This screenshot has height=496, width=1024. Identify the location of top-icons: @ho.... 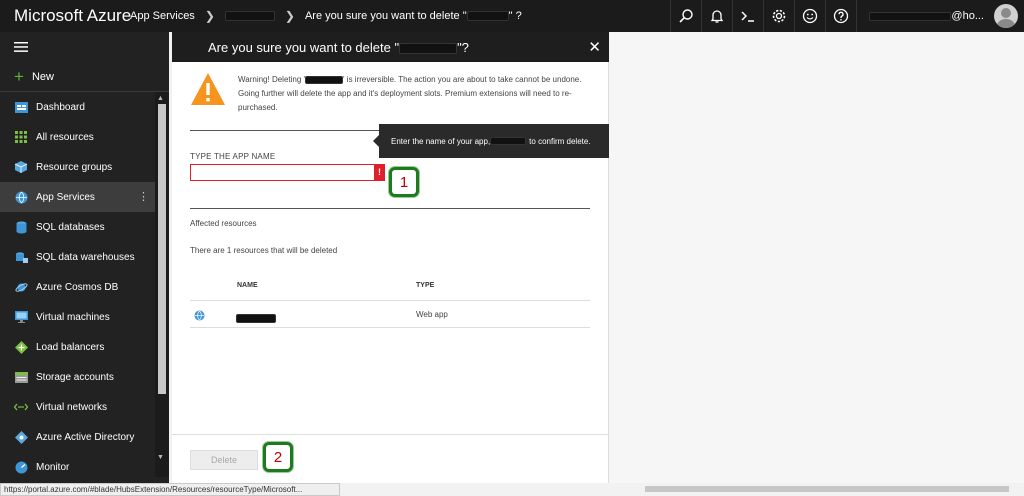
(847, 16).